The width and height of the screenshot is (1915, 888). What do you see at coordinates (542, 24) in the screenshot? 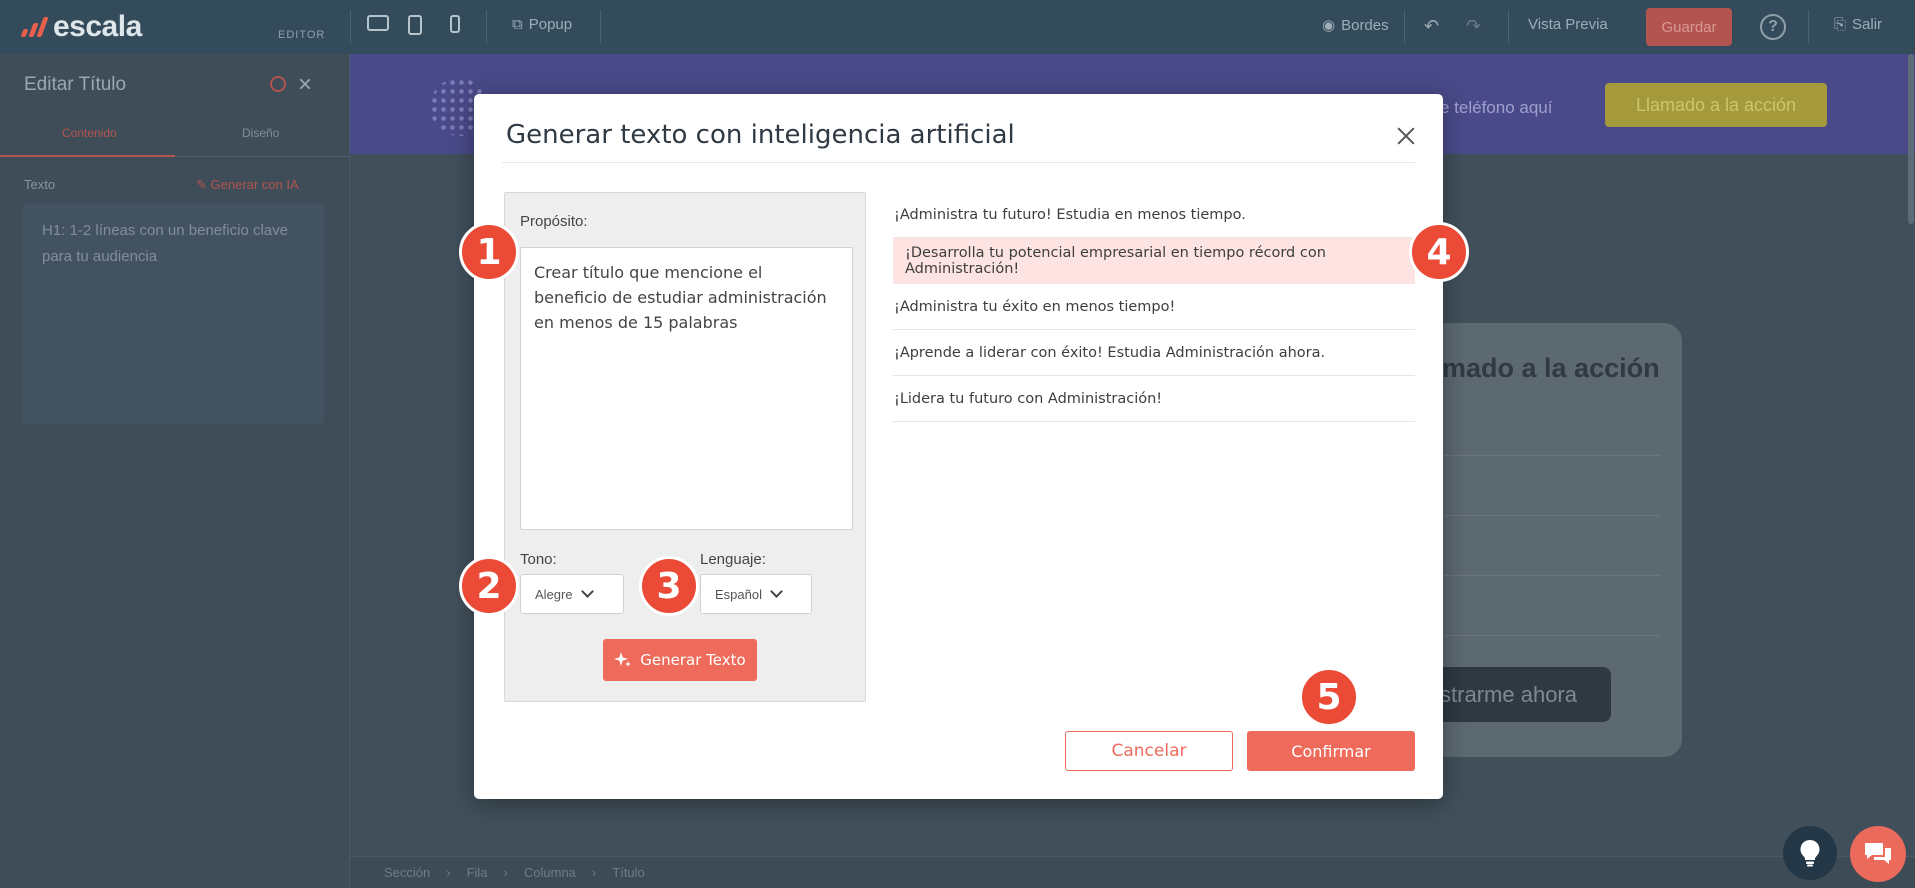
I see `popup-button: ⧉ Popup` at bounding box center [542, 24].